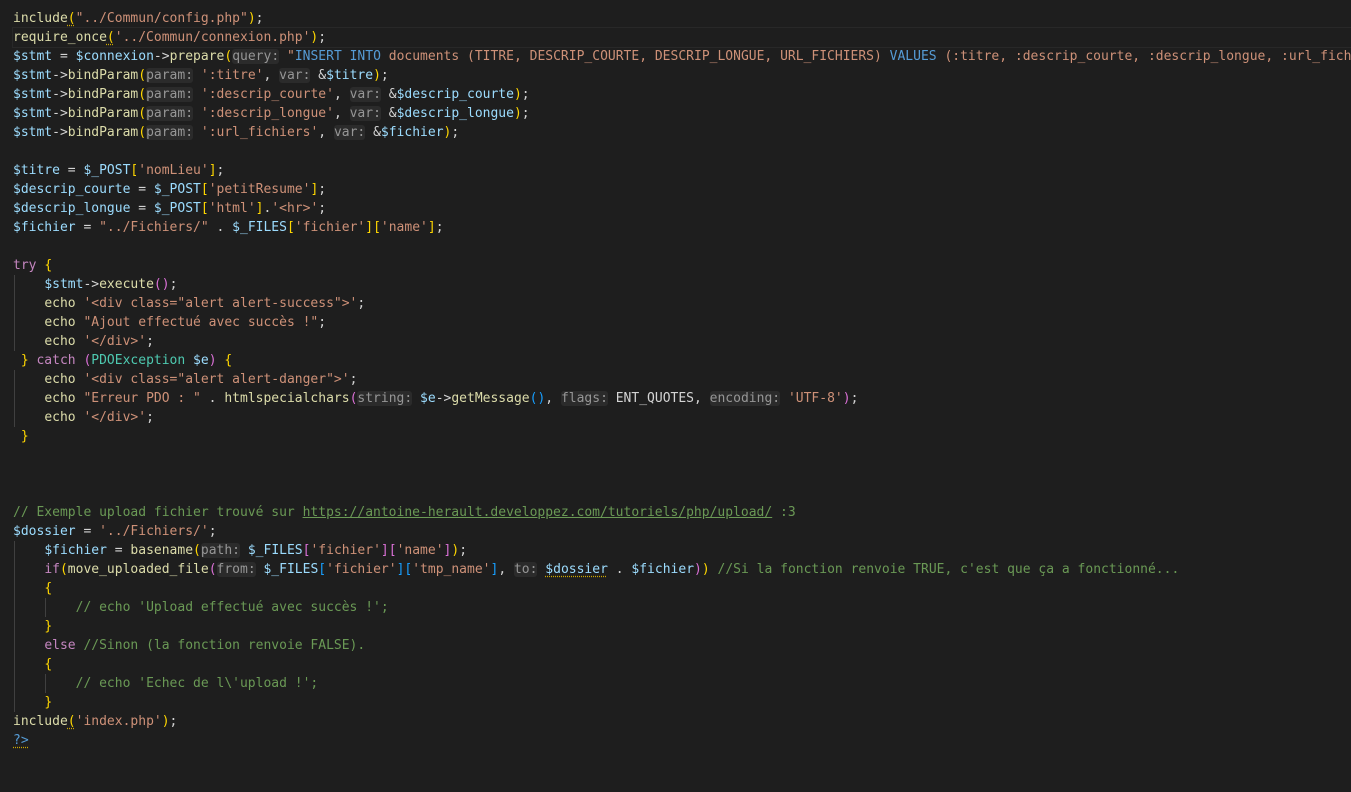 The height and width of the screenshot is (792, 1351). Describe the element at coordinates (682, 18) in the screenshot. I see `code-line: include("../Commun/config.php");` at that location.